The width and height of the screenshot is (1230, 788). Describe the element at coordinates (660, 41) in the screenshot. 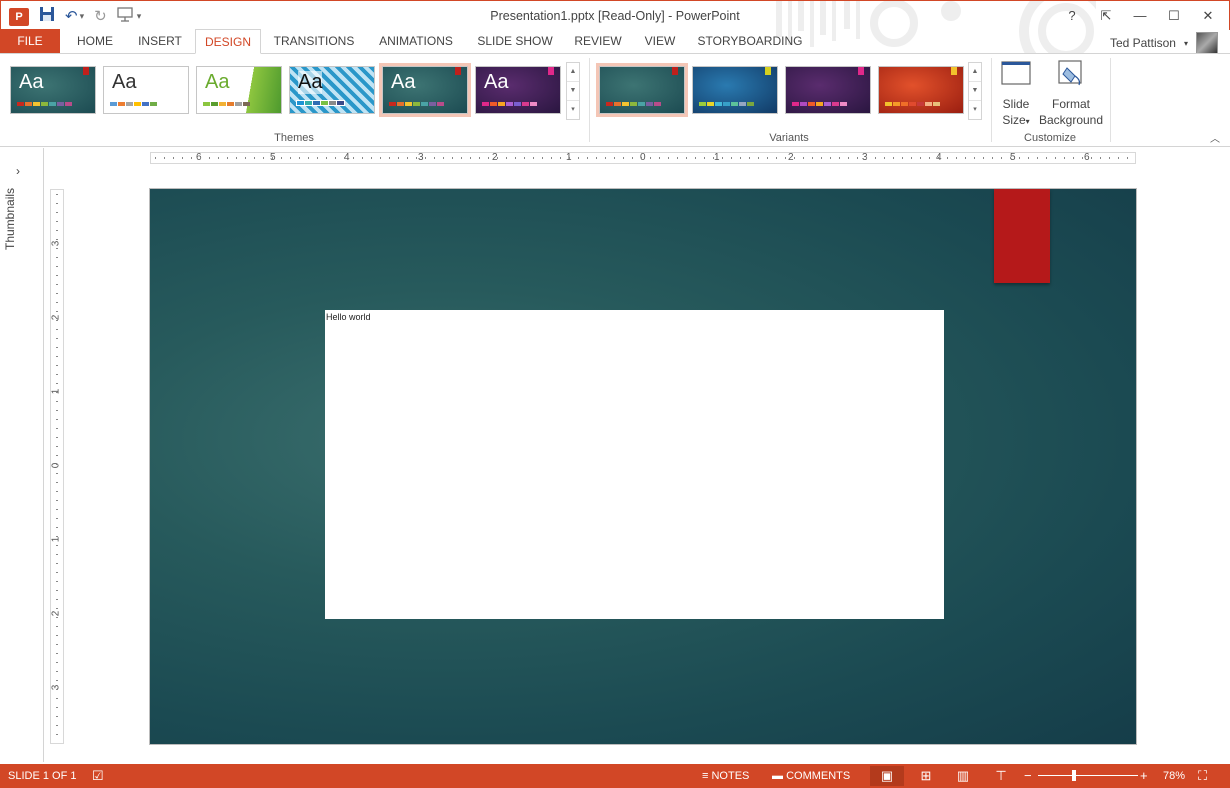

I see `tab-view: VIEW` at that location.